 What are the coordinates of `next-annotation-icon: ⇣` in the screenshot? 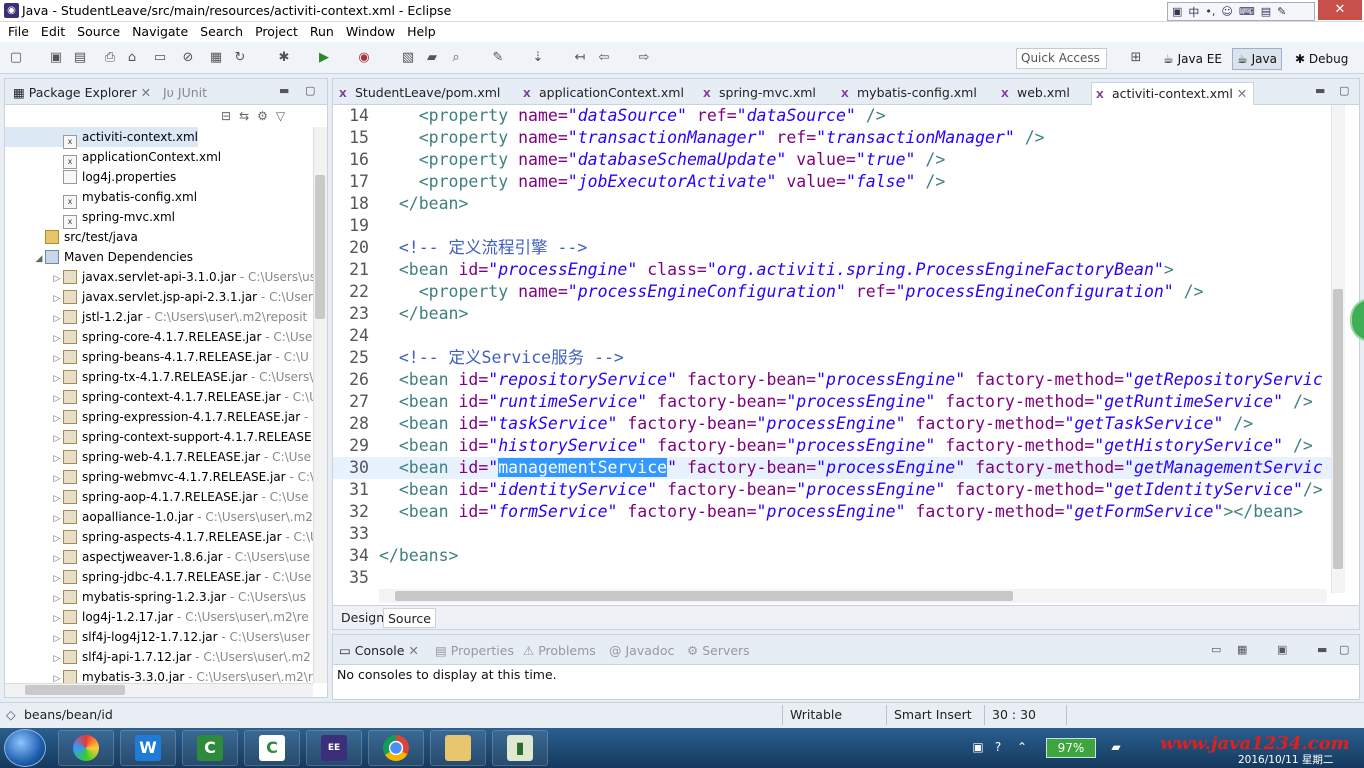 It's located at (538, 58).